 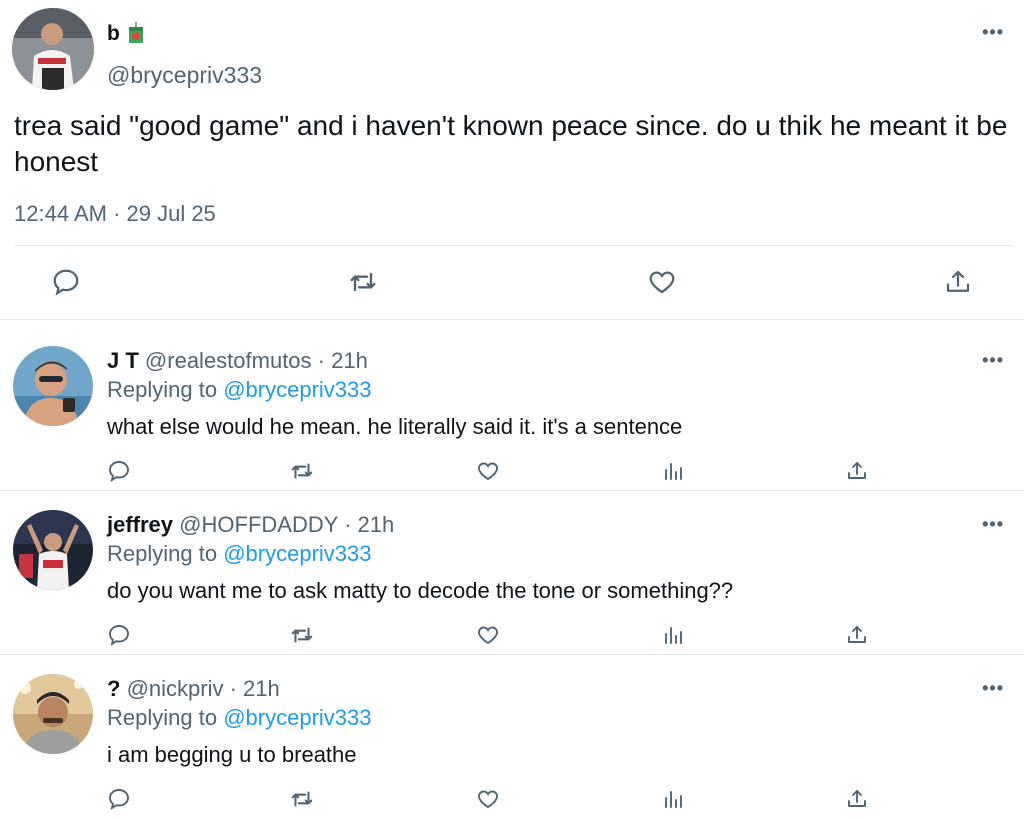 I want to click on display-name: jeffrey, so click(x=140, y=524).